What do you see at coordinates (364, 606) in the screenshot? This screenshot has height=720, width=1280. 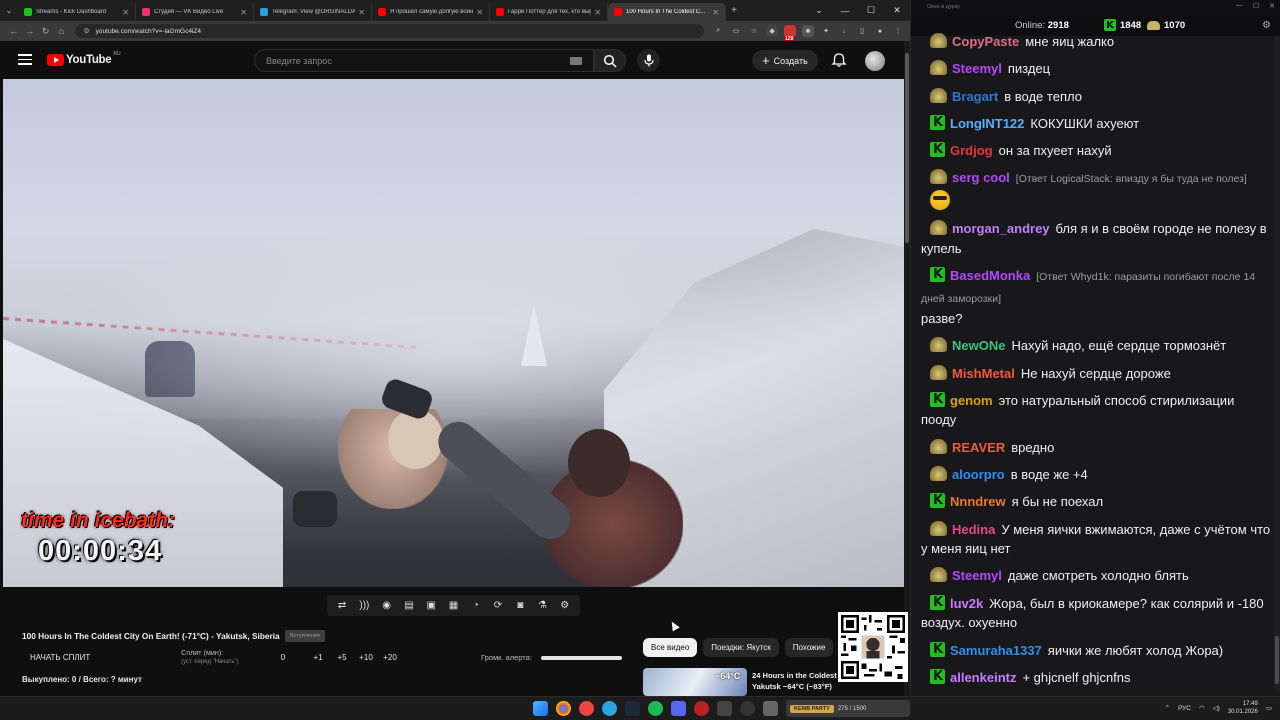 I see `audio-icon: )))` at bounding box center [364, 606].